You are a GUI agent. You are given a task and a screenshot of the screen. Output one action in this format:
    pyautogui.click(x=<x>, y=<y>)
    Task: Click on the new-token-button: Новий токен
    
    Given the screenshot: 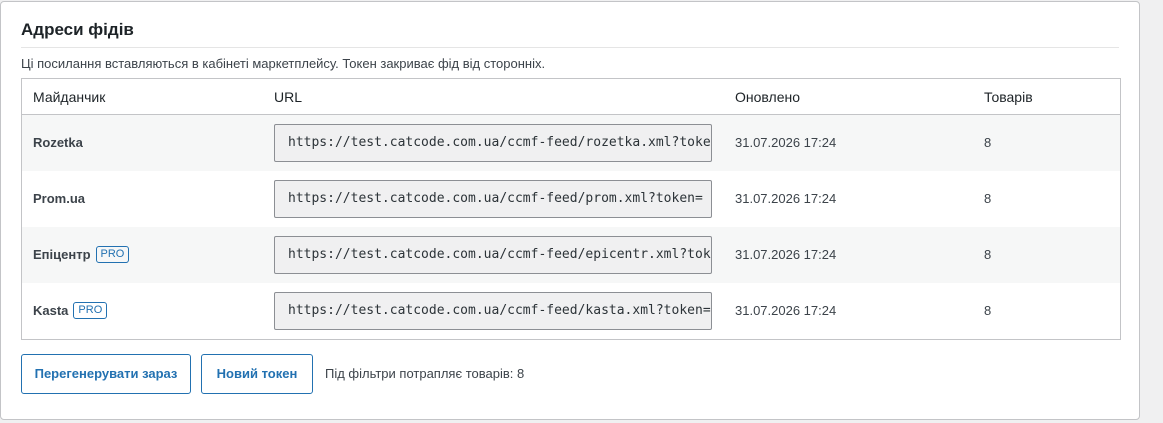 What is the action you would take?
    pyautogui.click(x=257, y=374)
    